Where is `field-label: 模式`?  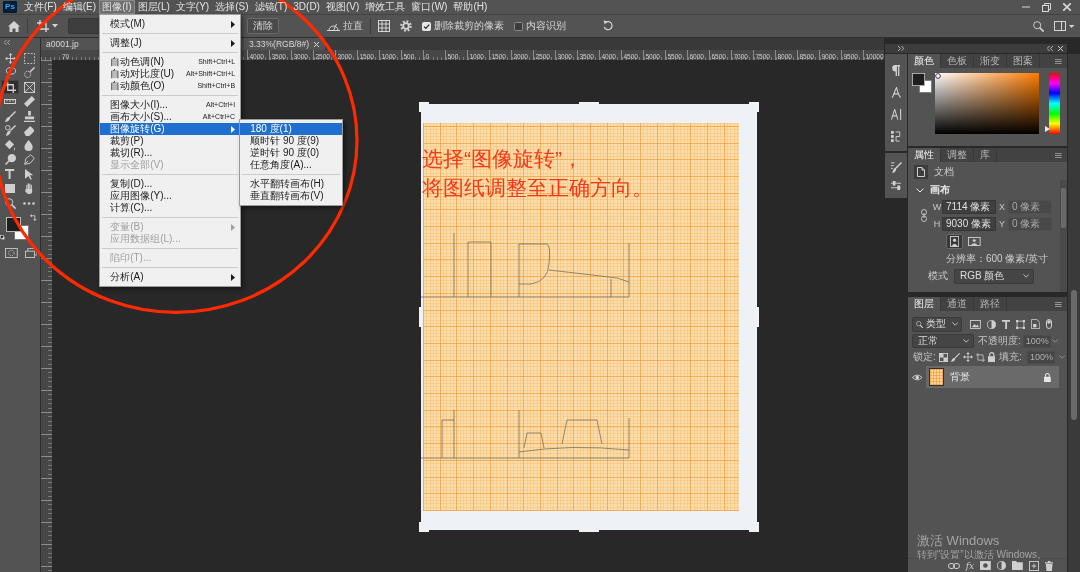 field-label: 模式 is located at coordinates (938, 276).